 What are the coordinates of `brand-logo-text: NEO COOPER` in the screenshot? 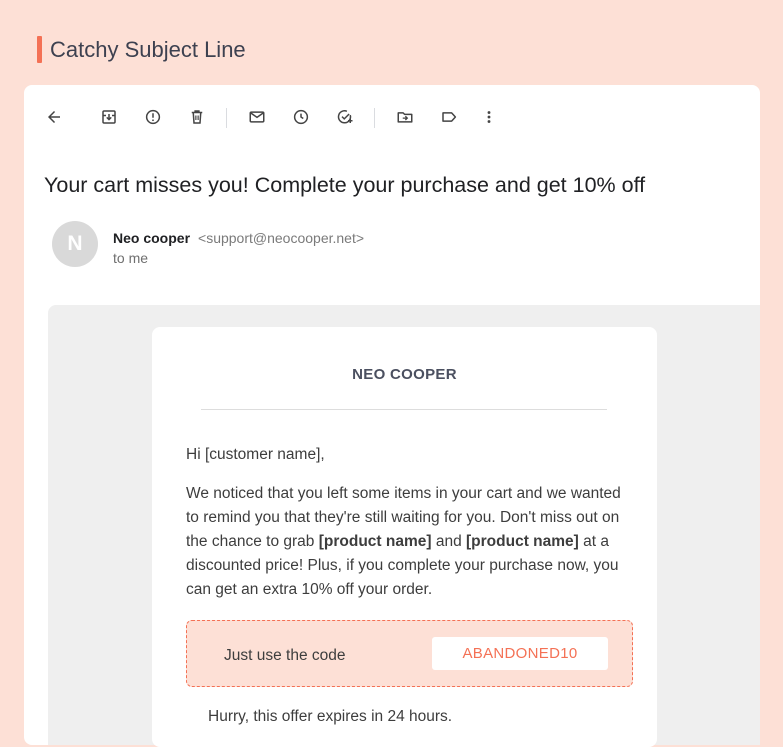 It's located at (404, 374).